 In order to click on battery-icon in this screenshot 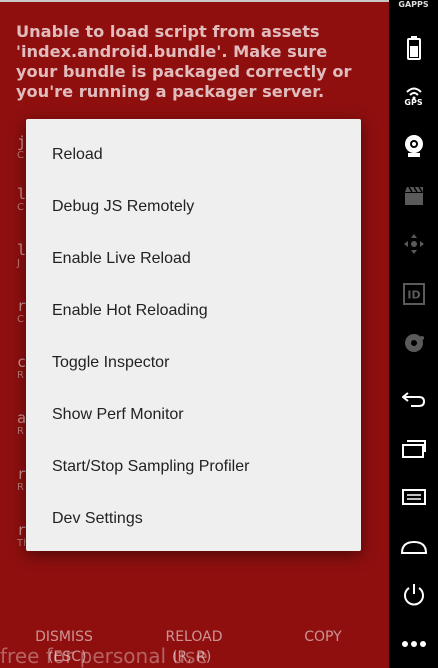, I will do `click(413, 48)`.